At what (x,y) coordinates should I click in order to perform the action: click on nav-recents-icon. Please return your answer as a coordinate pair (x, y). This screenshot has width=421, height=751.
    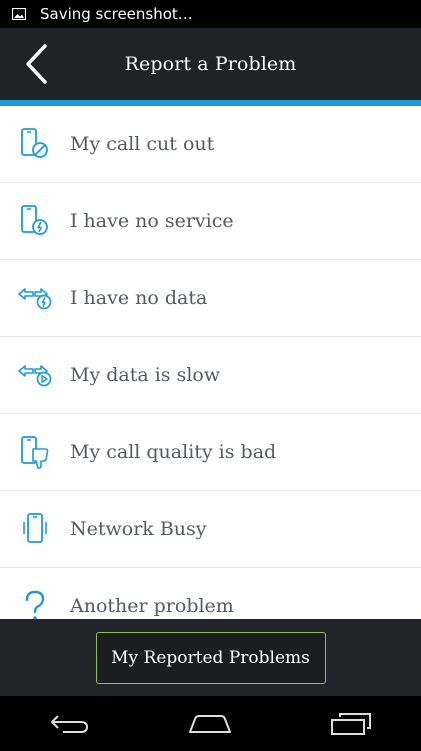
    Looking at the image, I should click on (350, 723).